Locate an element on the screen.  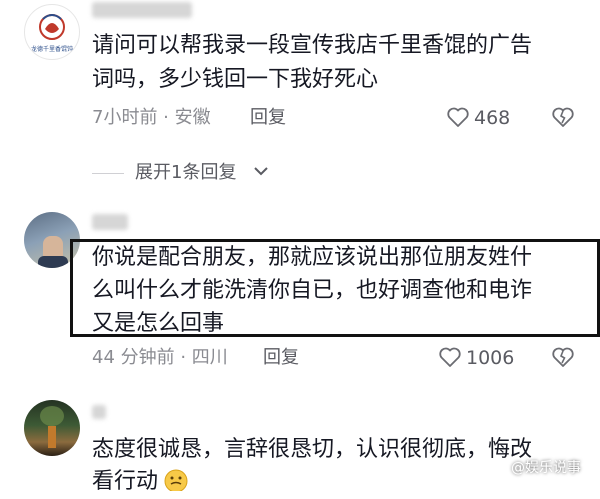
avatar-scene is located at coordinates (52, 416).